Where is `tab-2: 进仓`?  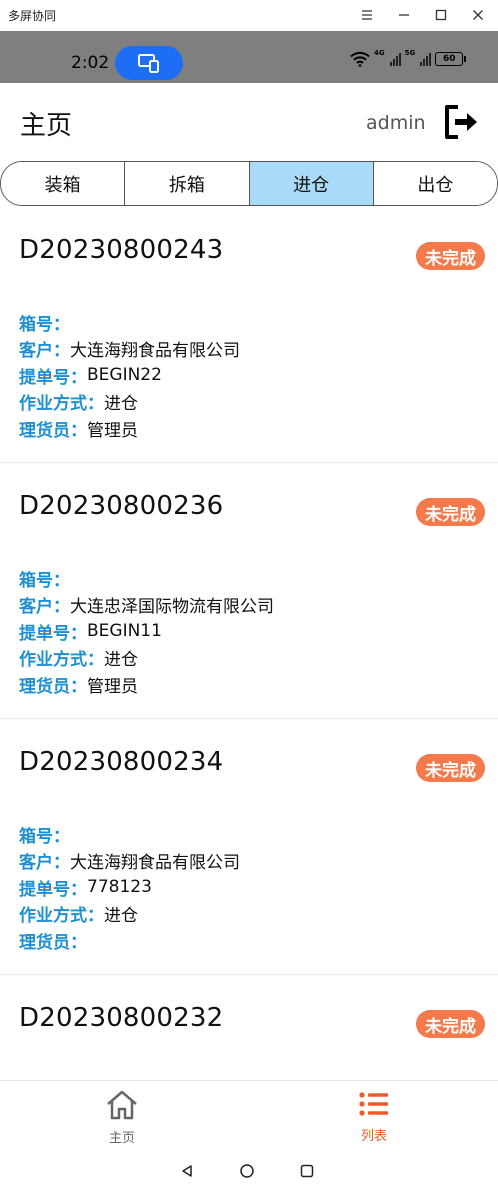
tab-2: 进仓 is located at coordinates (311, 183).